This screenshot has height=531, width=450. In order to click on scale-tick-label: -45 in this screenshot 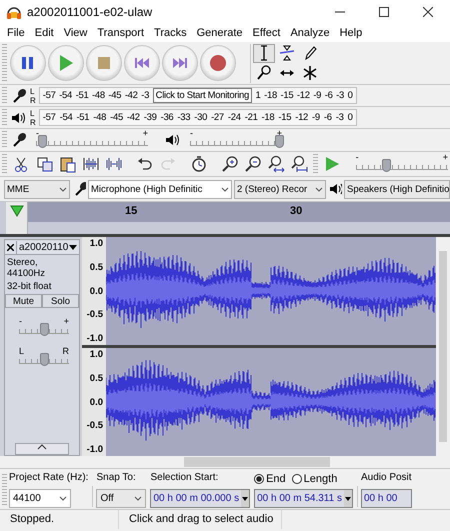, I will do `click(115, 95)`.